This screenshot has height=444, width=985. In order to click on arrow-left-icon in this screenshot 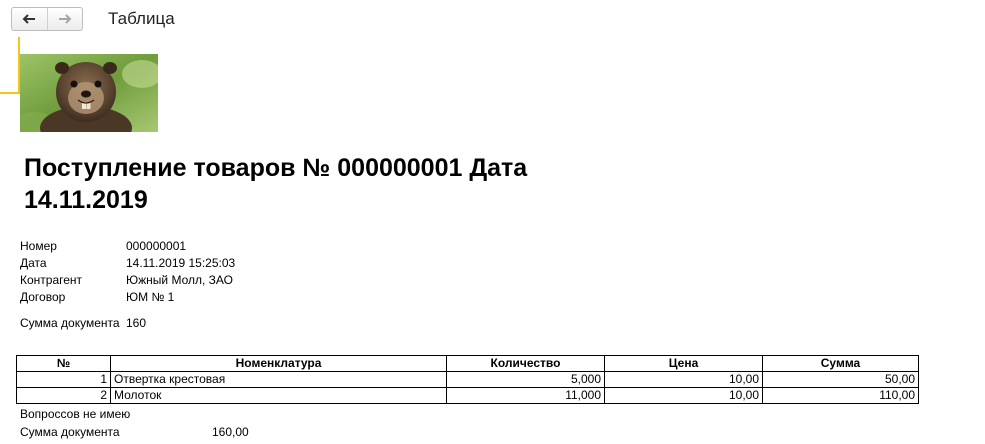, I will do `click(29, 19)`.